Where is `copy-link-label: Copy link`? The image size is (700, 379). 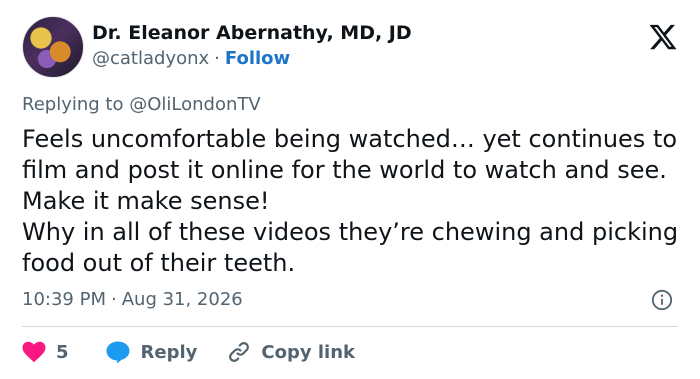
copy-link-label: Copy link is located at coordinates (308, 352).